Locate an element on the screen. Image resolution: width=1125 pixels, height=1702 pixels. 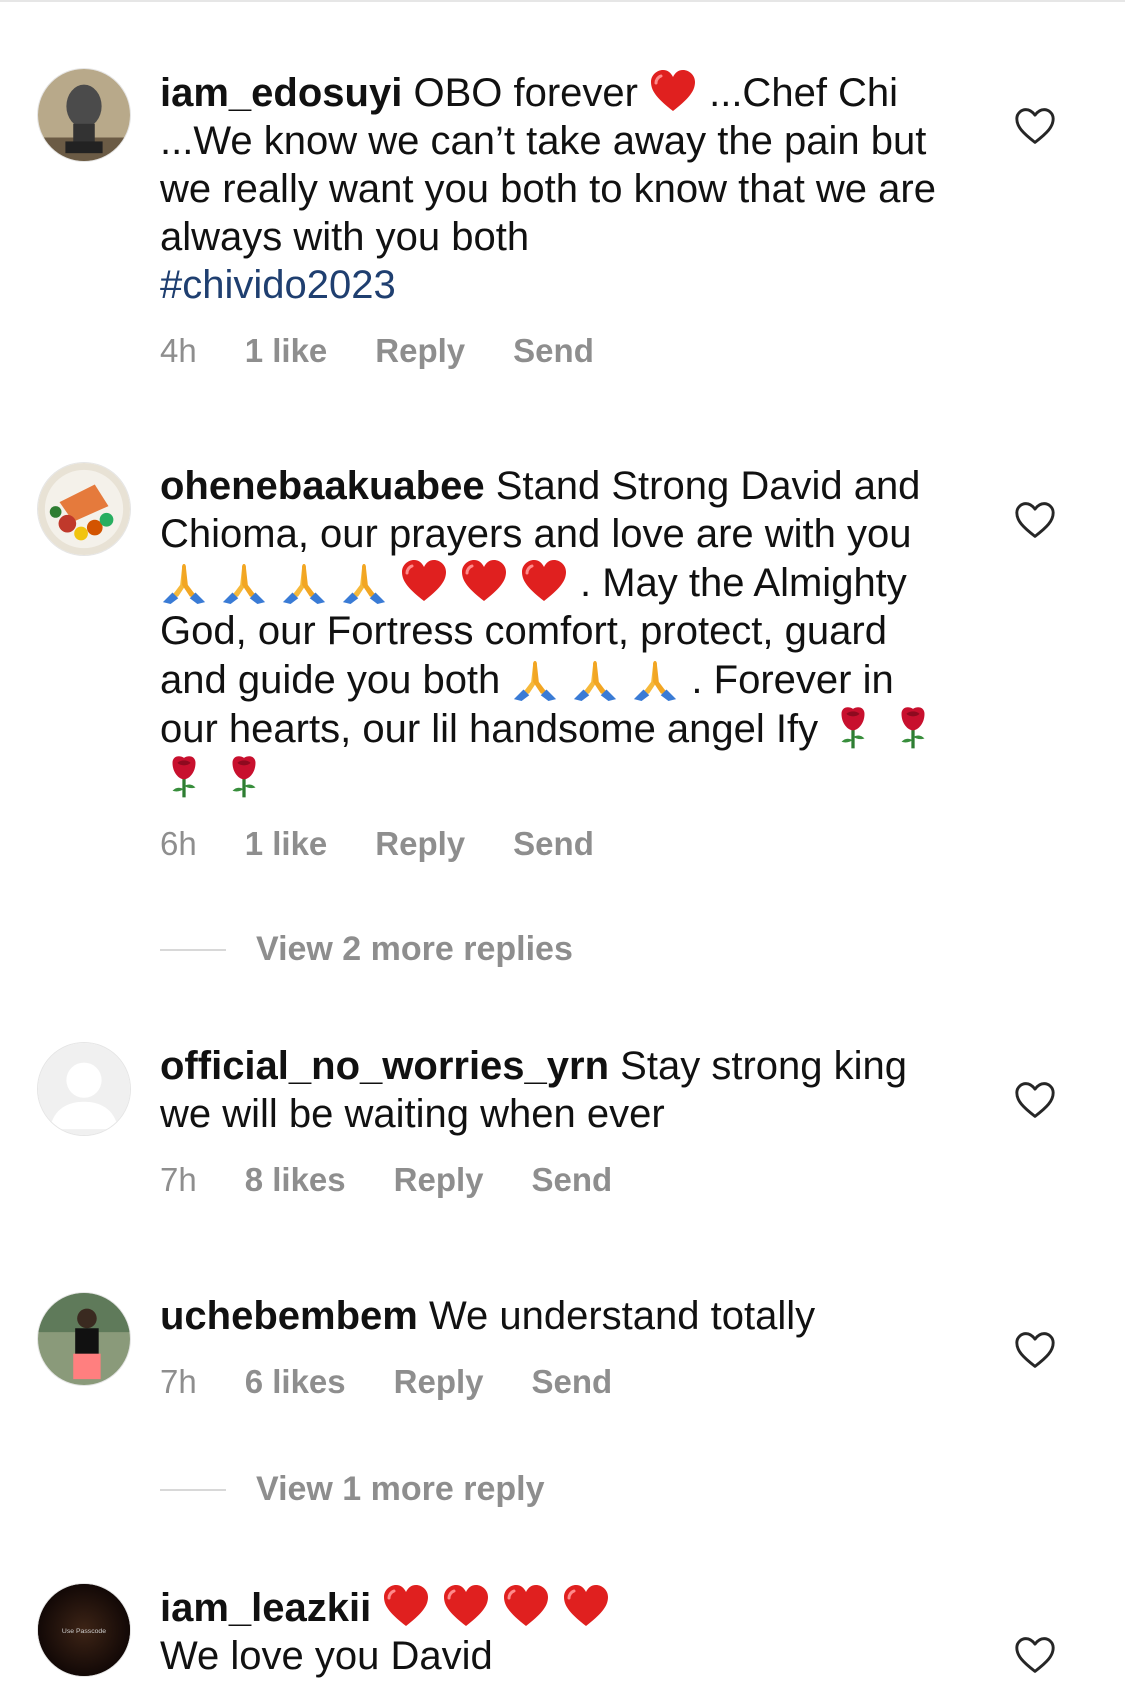
comment-username: iam_leazkii is located at coordinates (265, 1608).